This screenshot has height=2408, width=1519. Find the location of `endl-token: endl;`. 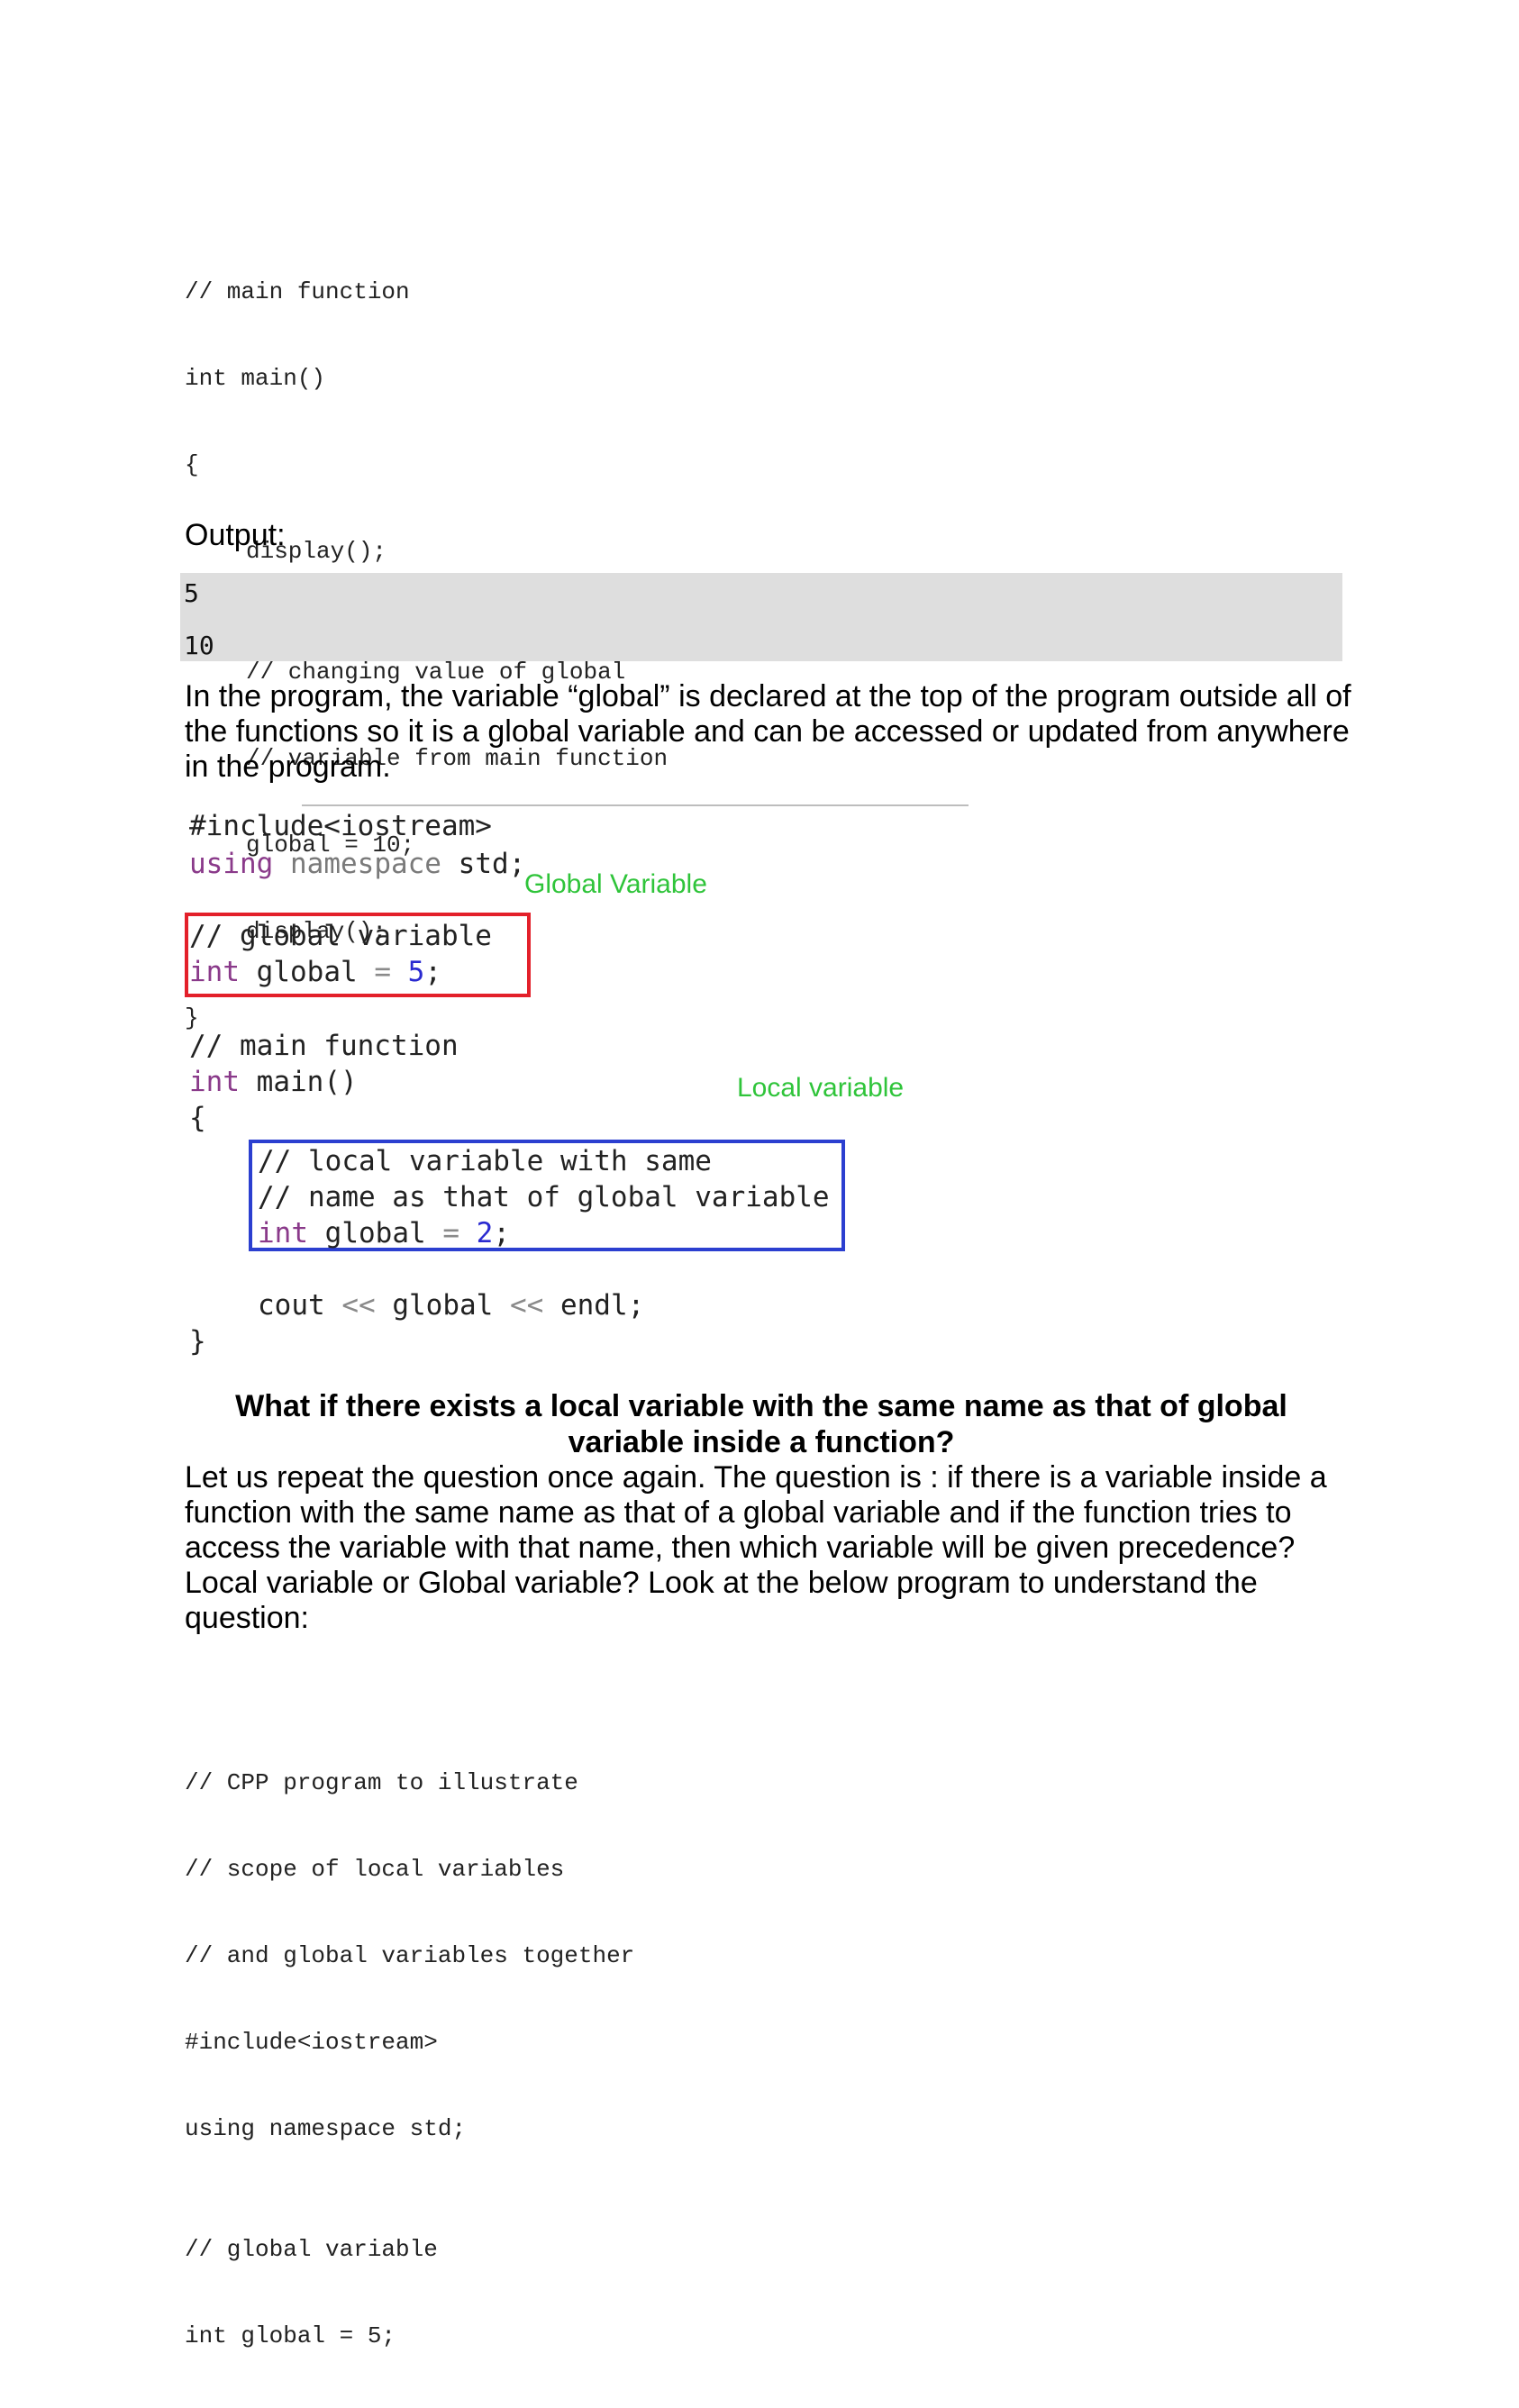

endl-token: endl; is located at coordinates (602, 1306).